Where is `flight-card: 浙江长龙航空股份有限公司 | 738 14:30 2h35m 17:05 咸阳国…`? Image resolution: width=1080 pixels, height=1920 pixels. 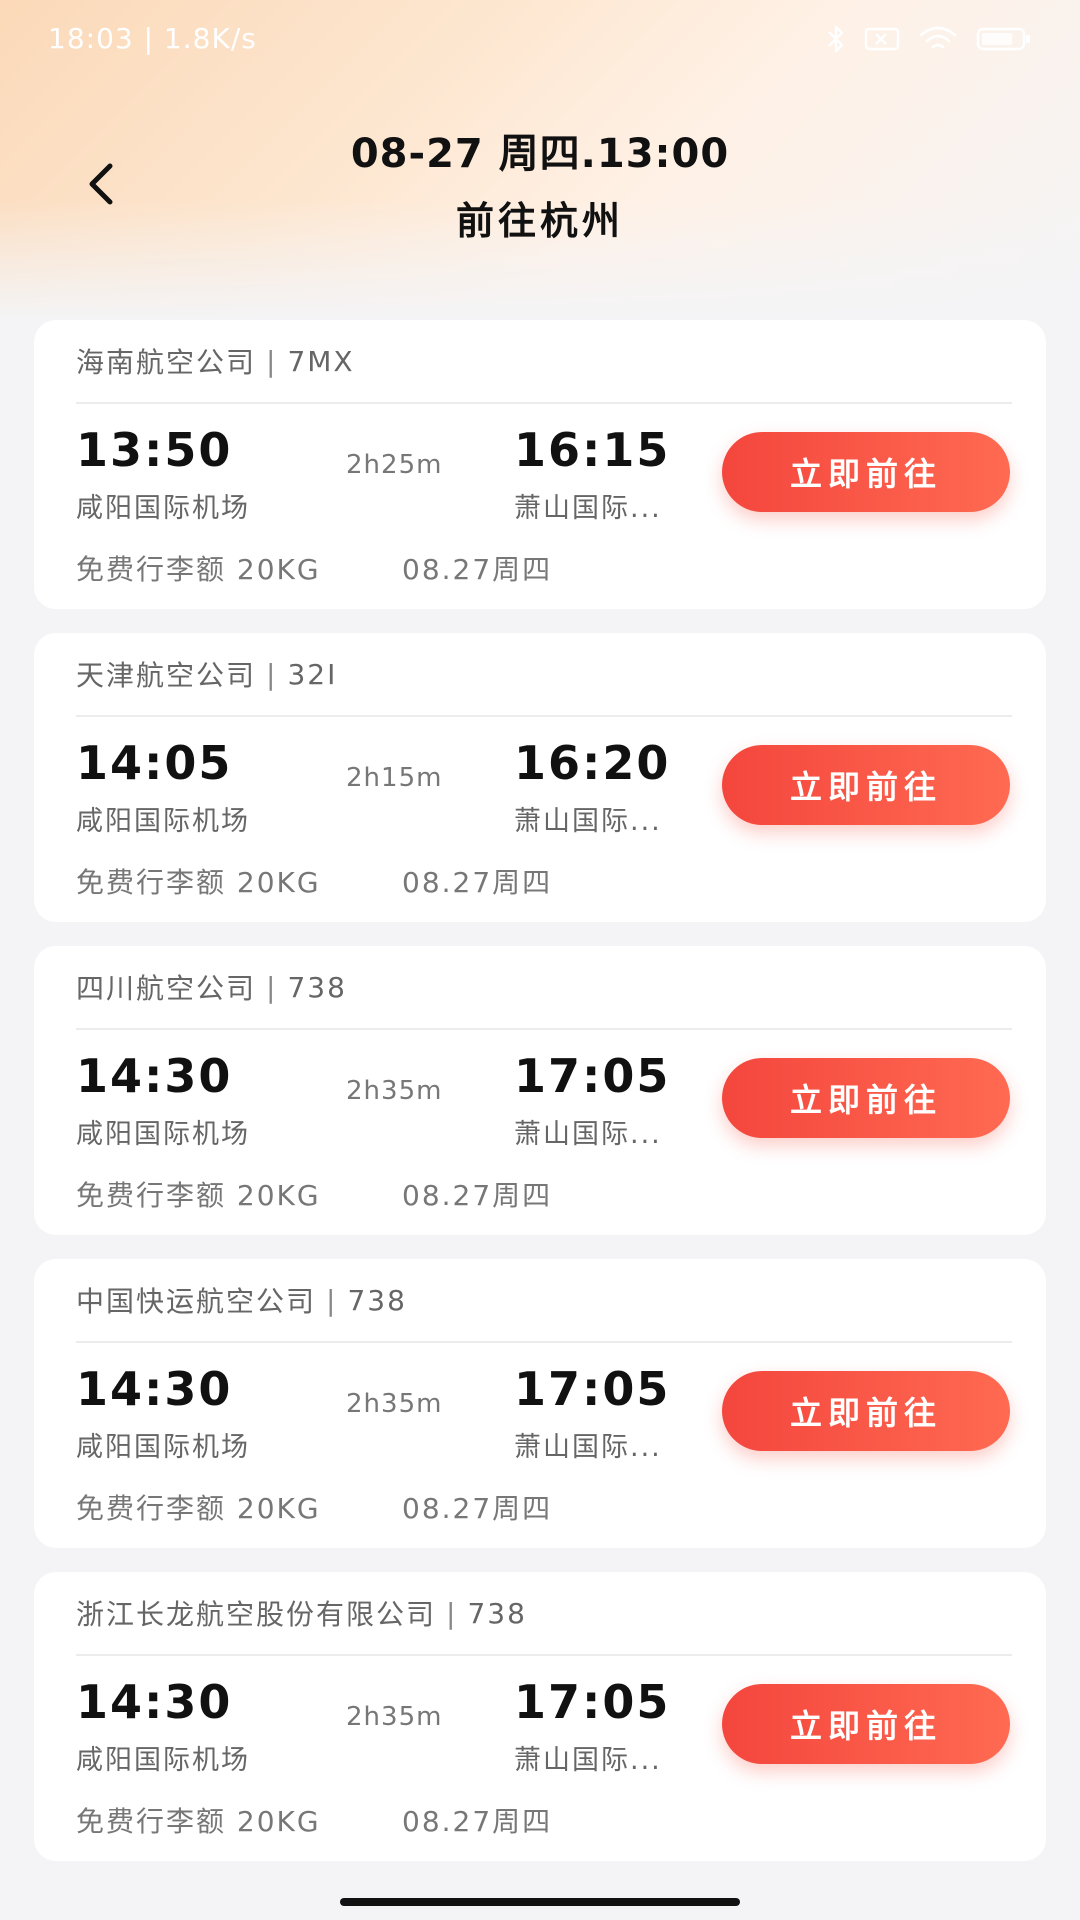
flight-card: 浙江长龙航空股份有限公司 | 738 14:30 2h35m 17:05 咸阳国… is located at coordinates (540, 1716).